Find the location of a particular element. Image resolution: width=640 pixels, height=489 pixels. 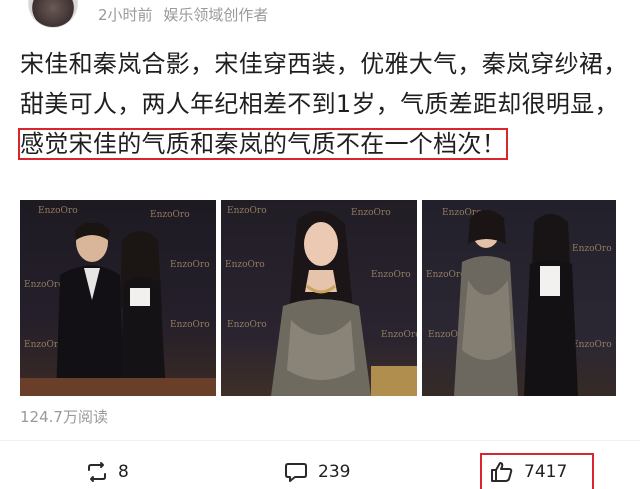

post-time: 2小时前 is located at coordinates (125, 15).